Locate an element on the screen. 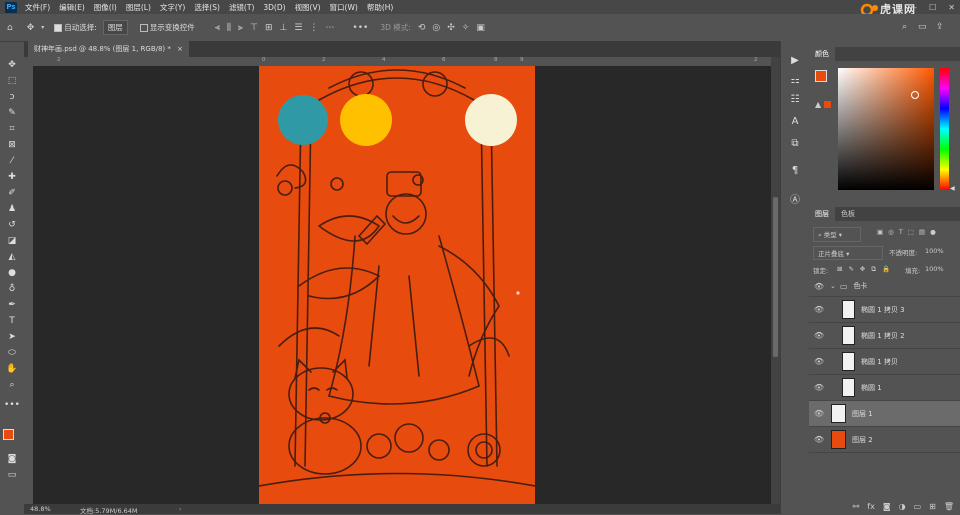 The width and height of the screenshot is (960, 515). chevron-down-icon: ▾ is located at coordinates (42, 27).